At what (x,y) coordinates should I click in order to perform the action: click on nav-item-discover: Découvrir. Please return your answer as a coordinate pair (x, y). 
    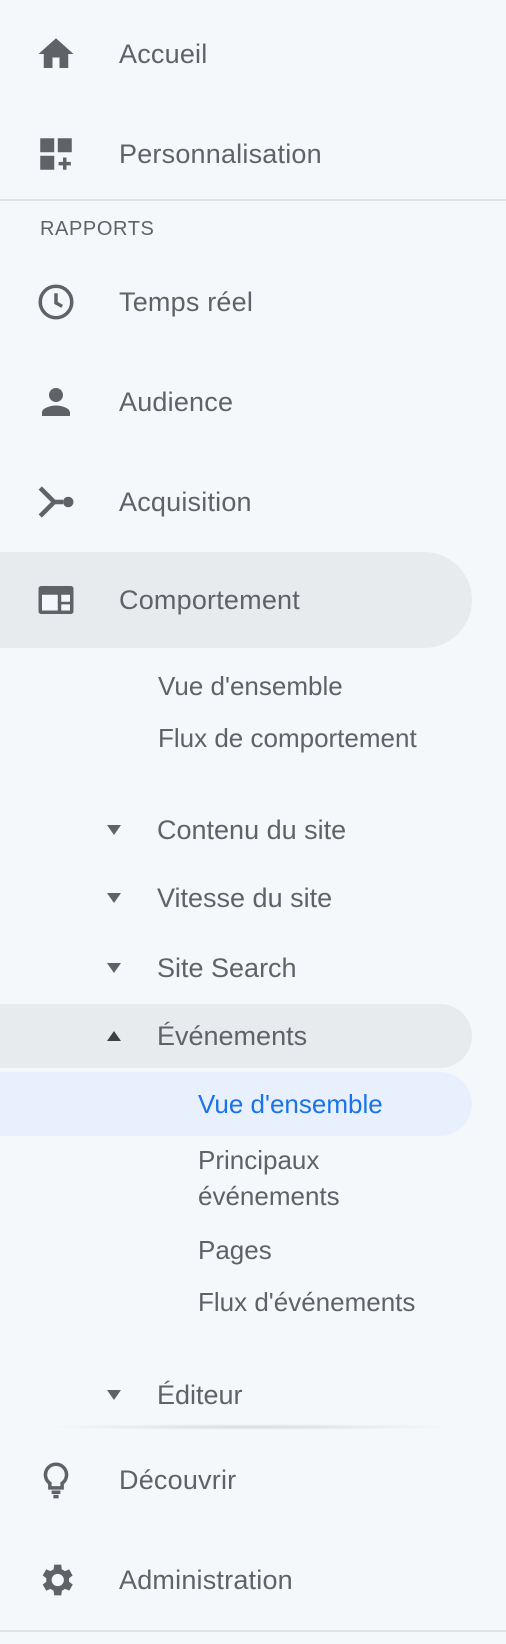
    Looking at the image, I should click on (236, 1480).